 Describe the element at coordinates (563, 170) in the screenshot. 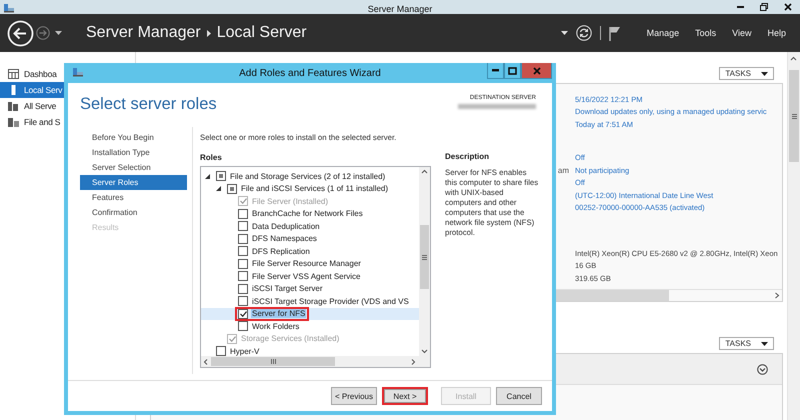

I see `property-label: am` at that location.